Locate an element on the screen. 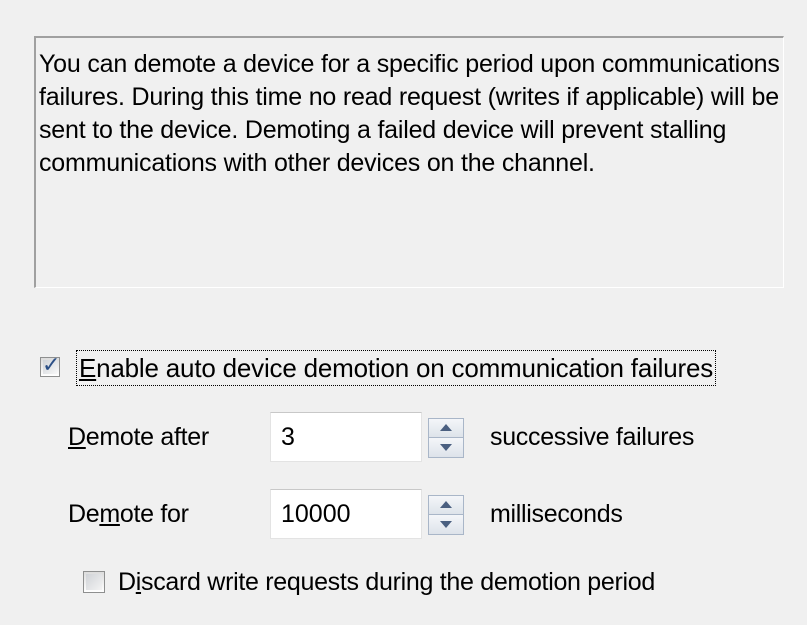  discard-writes-checkbox is located at coordinates (94, 582).